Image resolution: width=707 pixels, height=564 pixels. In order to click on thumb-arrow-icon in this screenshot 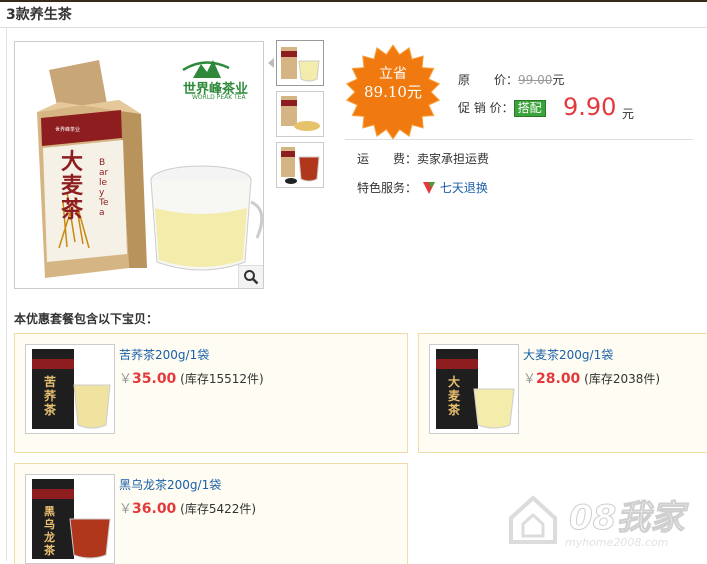, I will do `click(271, 63)`.